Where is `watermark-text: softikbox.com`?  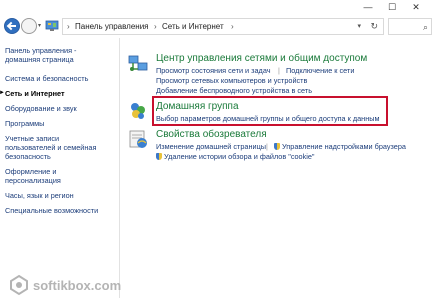
watermark-text: softikbox.com is located at coordinates (77, 285).